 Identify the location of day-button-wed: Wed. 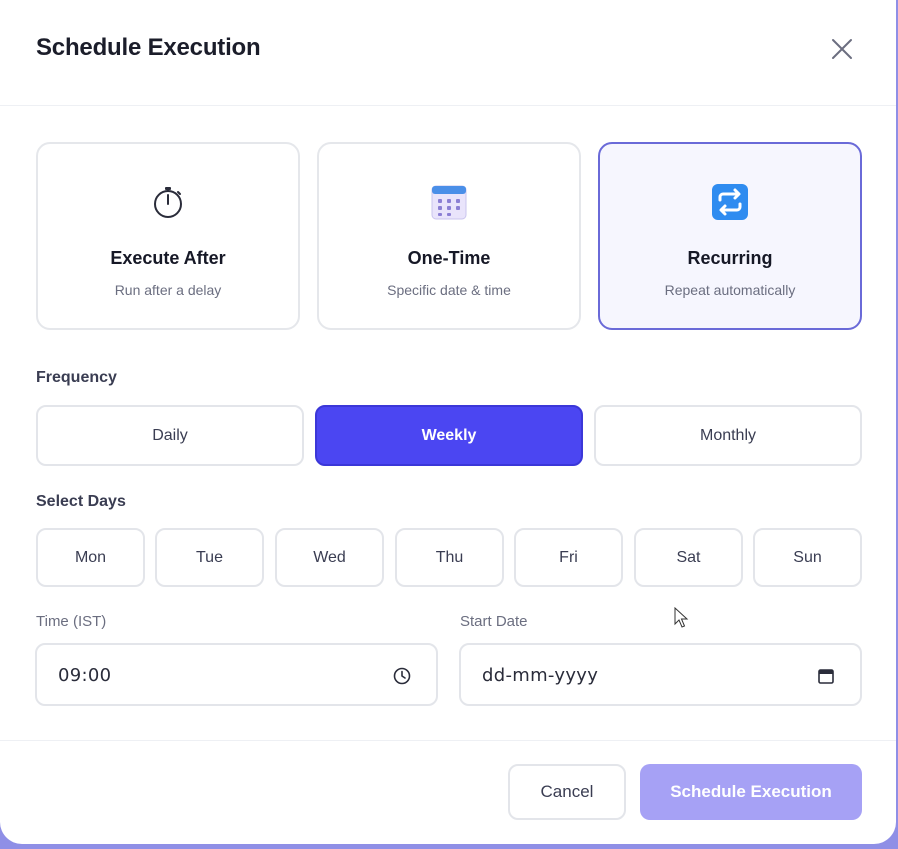
(329, 557).